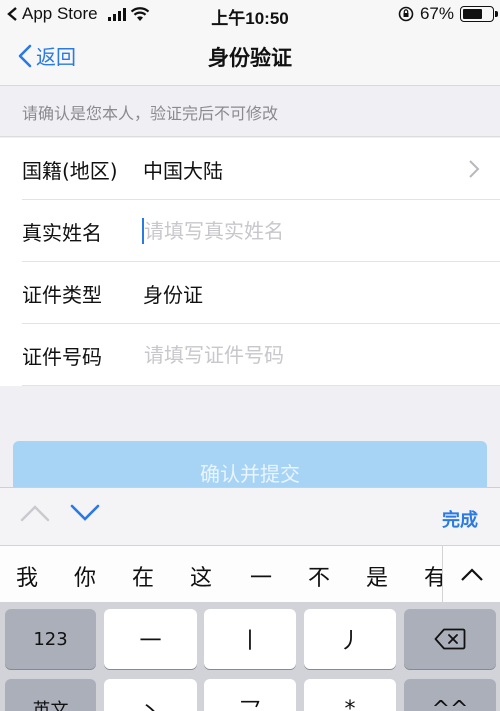 This screenshot has width=500, height=711. I want to click on nationality-label: 国籍(地区), so click(70, 170).